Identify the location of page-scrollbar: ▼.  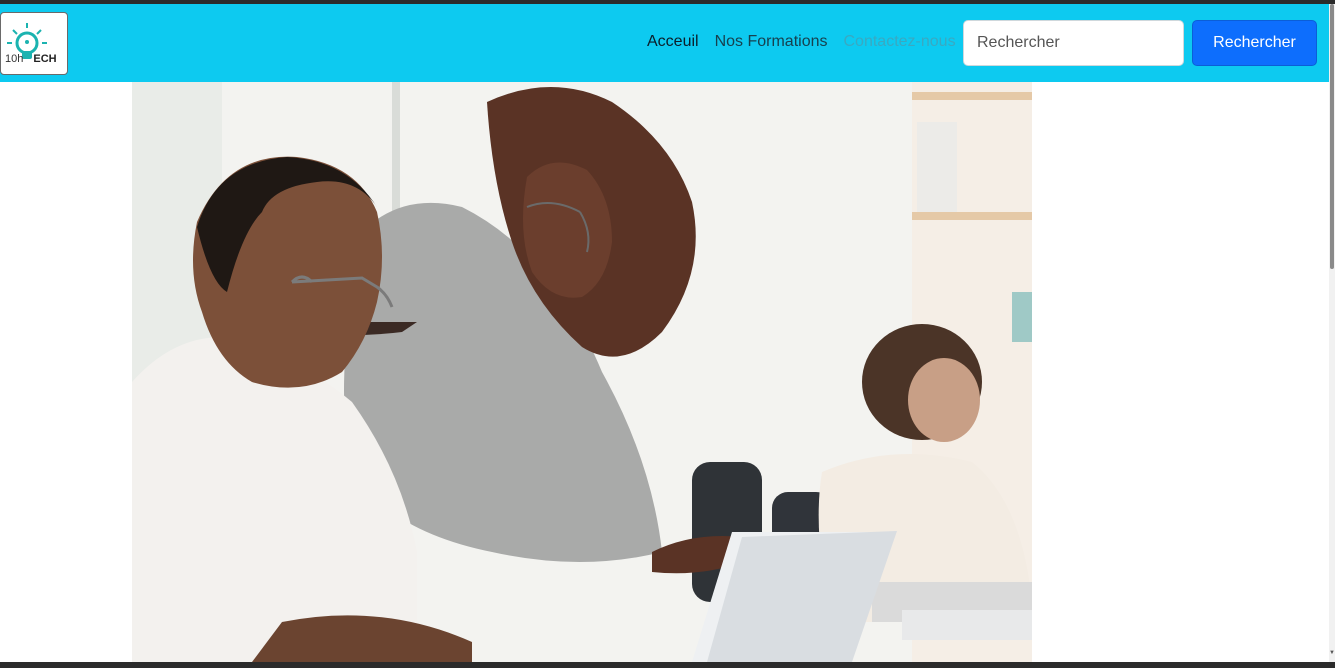
(1332, 333).